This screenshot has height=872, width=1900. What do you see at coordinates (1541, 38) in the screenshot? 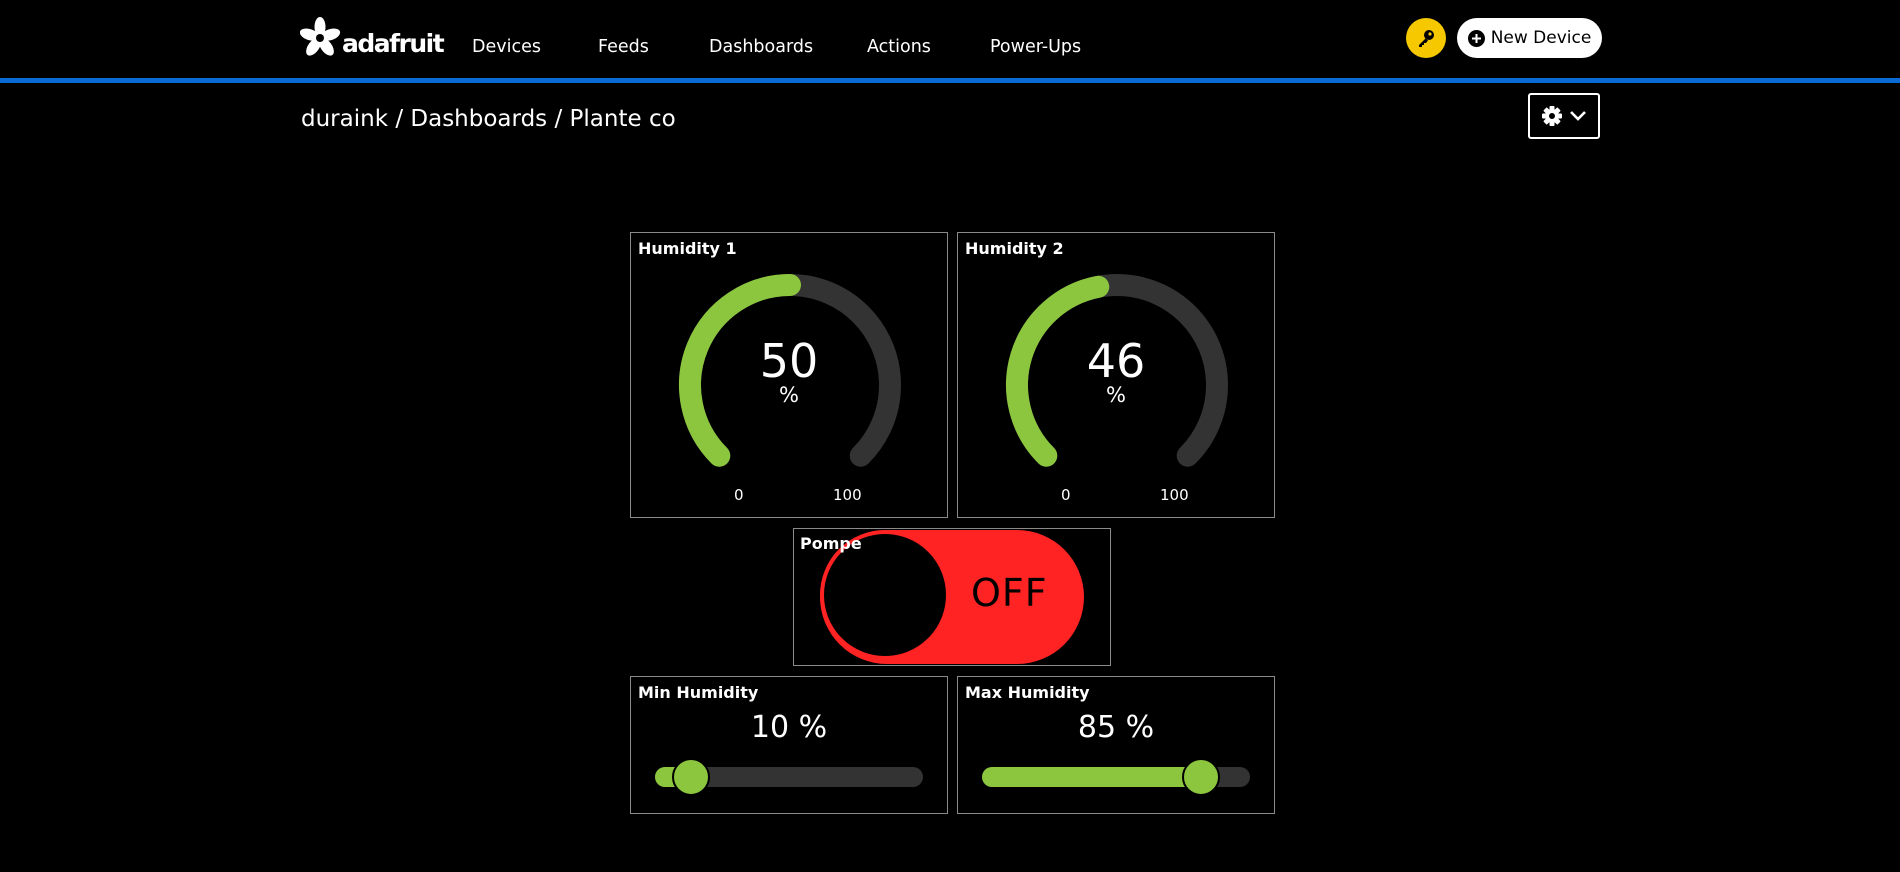
I see `new-device-label: New Device` at bounding box center [1541, 38].